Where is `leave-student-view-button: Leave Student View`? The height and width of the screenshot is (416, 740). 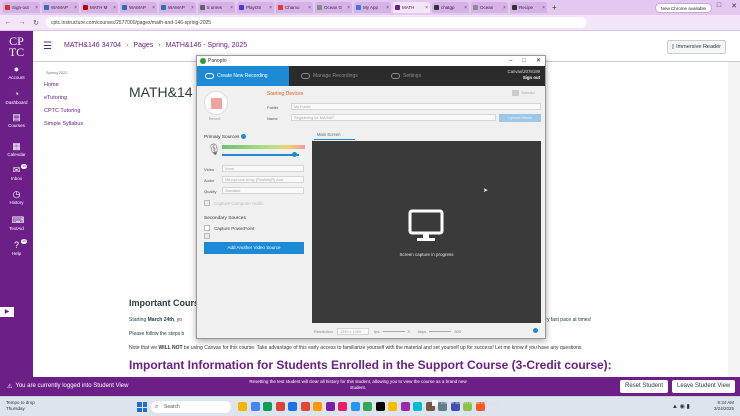
leave-student-view-button: Leave Student View is located at coordinates (704, 386).